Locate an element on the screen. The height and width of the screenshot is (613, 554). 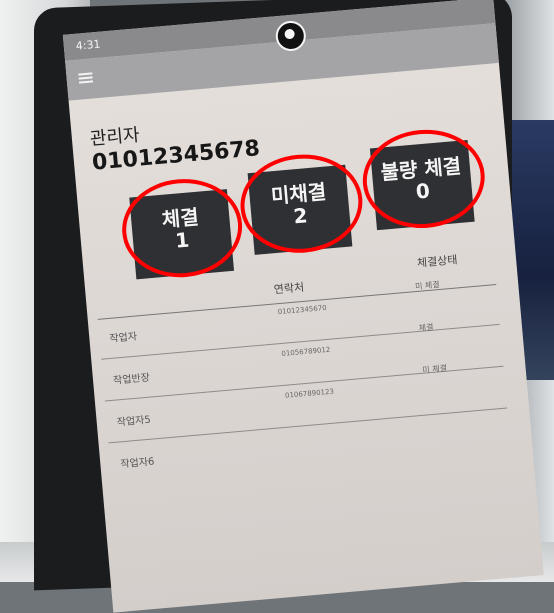
worker-name: 작업자 is located at coordinates (123, 338).